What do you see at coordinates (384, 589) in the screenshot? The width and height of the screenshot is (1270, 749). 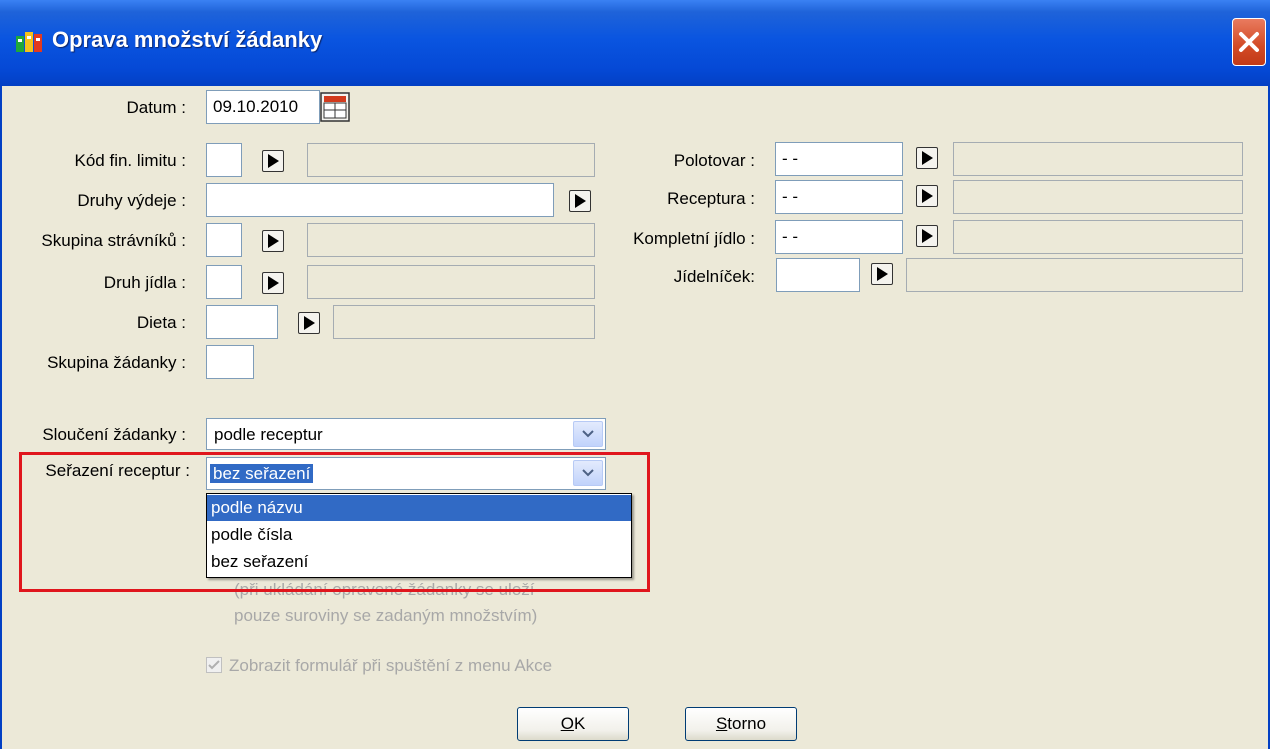 I see `note-line-1: (při ukládání opravené žádanky se uloží` at bounding box center [384, 589].